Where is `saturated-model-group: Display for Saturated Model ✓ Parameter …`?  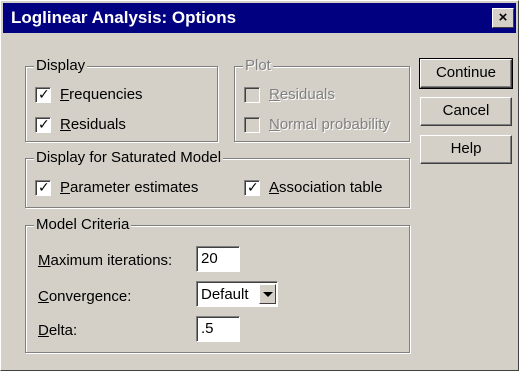
saturated-model-group: Display for Saturated Model ✓ Parameter … is located at coordinates (217, 178).